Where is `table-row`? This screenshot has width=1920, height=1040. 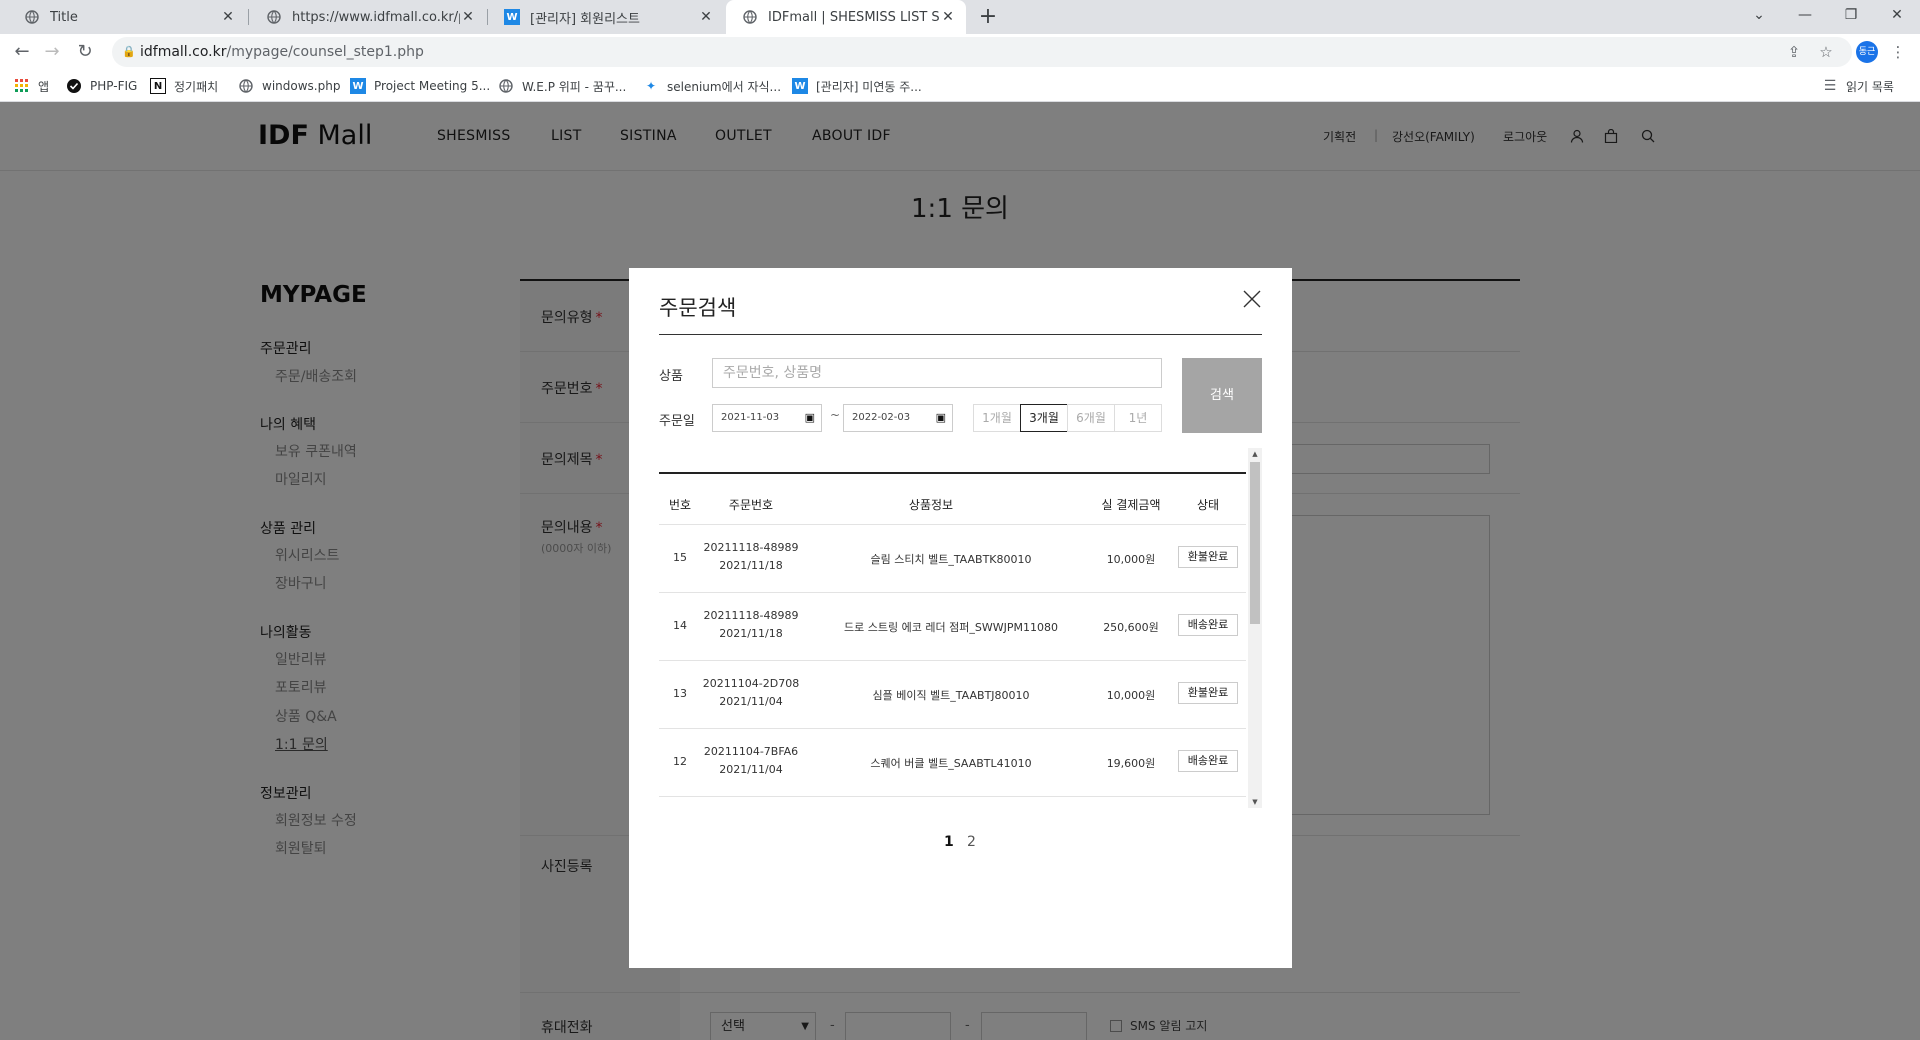
table-row is located at coordinates (952, 802).